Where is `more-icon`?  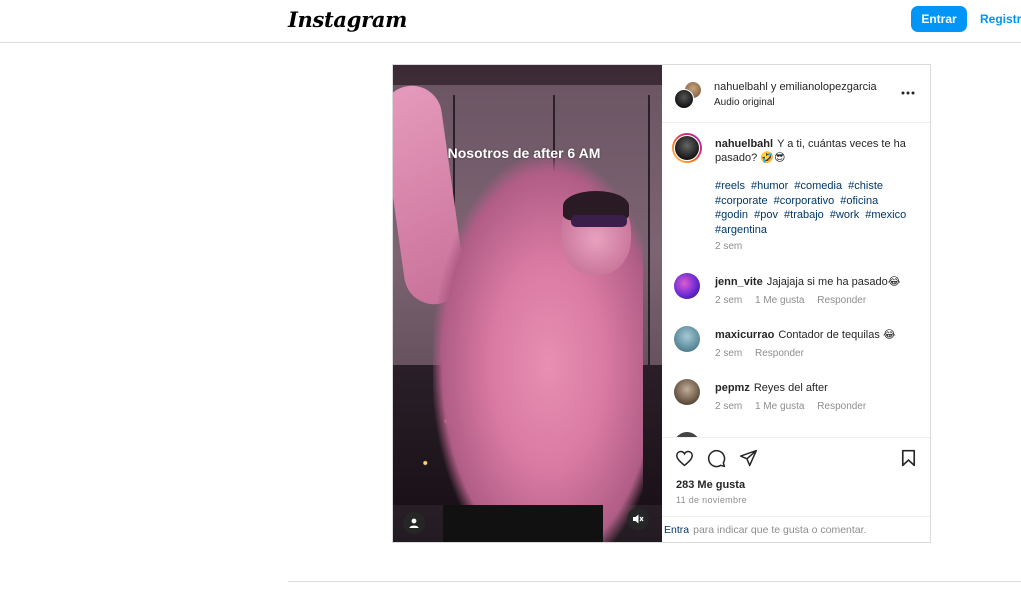 more-icon is located at coordinates (908, 93).